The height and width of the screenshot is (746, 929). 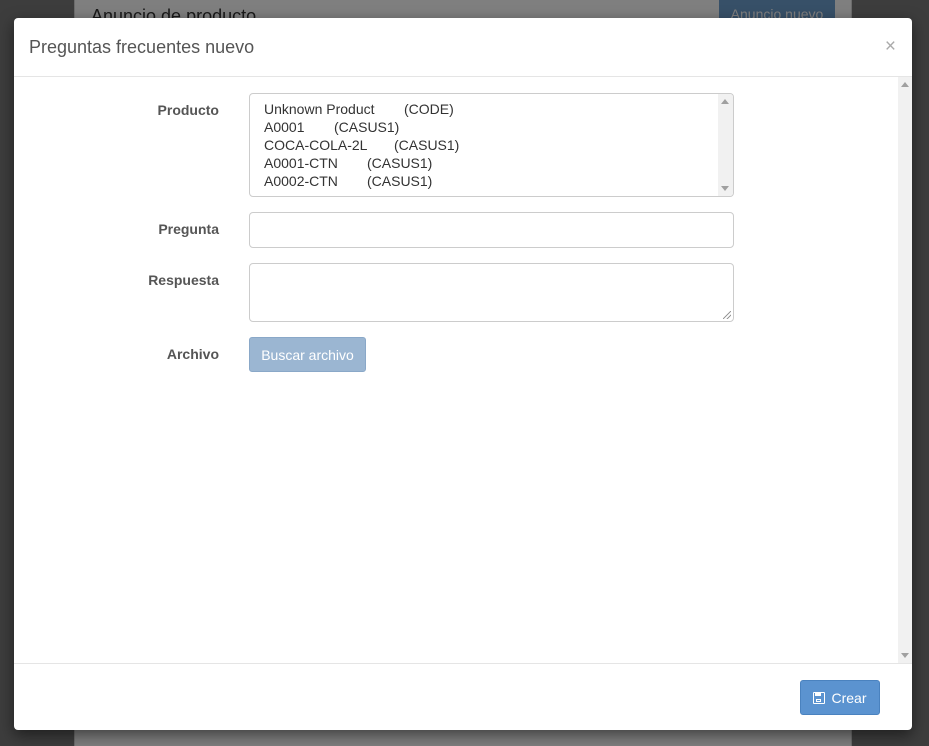 I want to click on close-icon: ×, so click(x=890, y=47).